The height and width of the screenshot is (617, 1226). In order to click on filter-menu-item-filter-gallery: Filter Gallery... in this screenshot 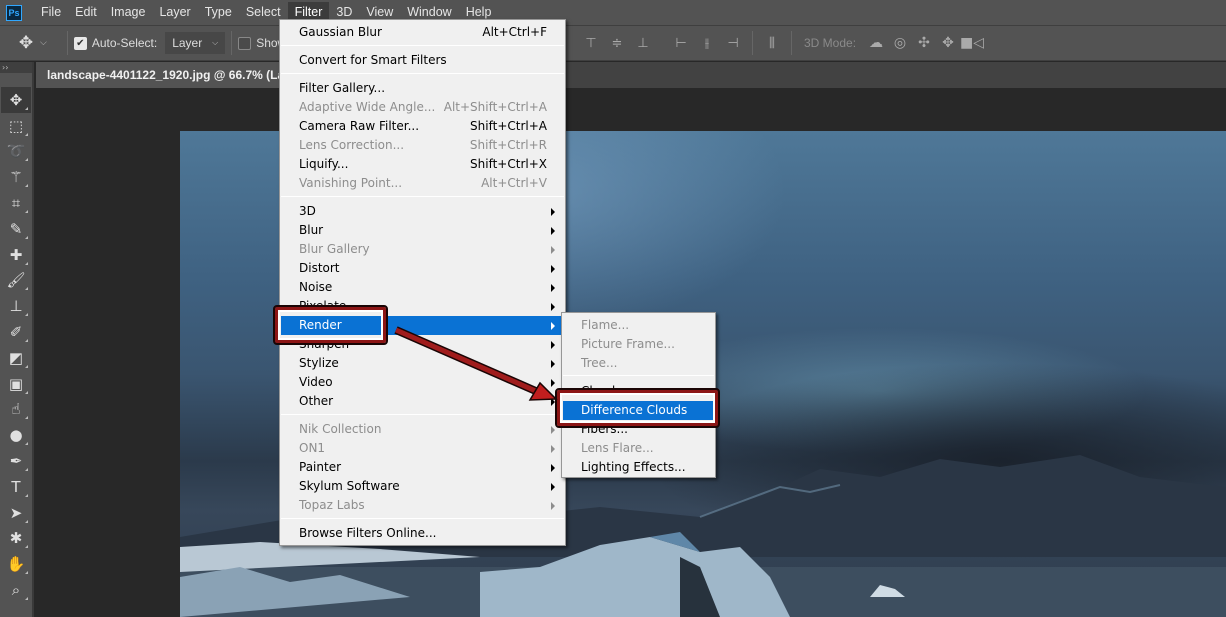, I will do `click(422, 88)`.